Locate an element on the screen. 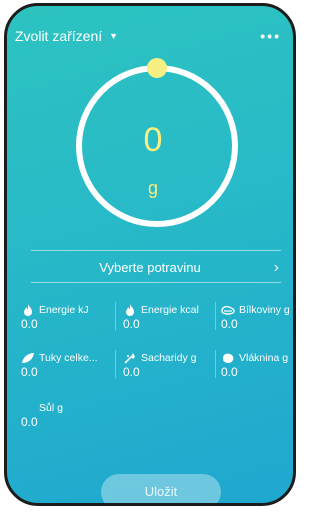  carbs-icon is located at coordinates (129, 358).